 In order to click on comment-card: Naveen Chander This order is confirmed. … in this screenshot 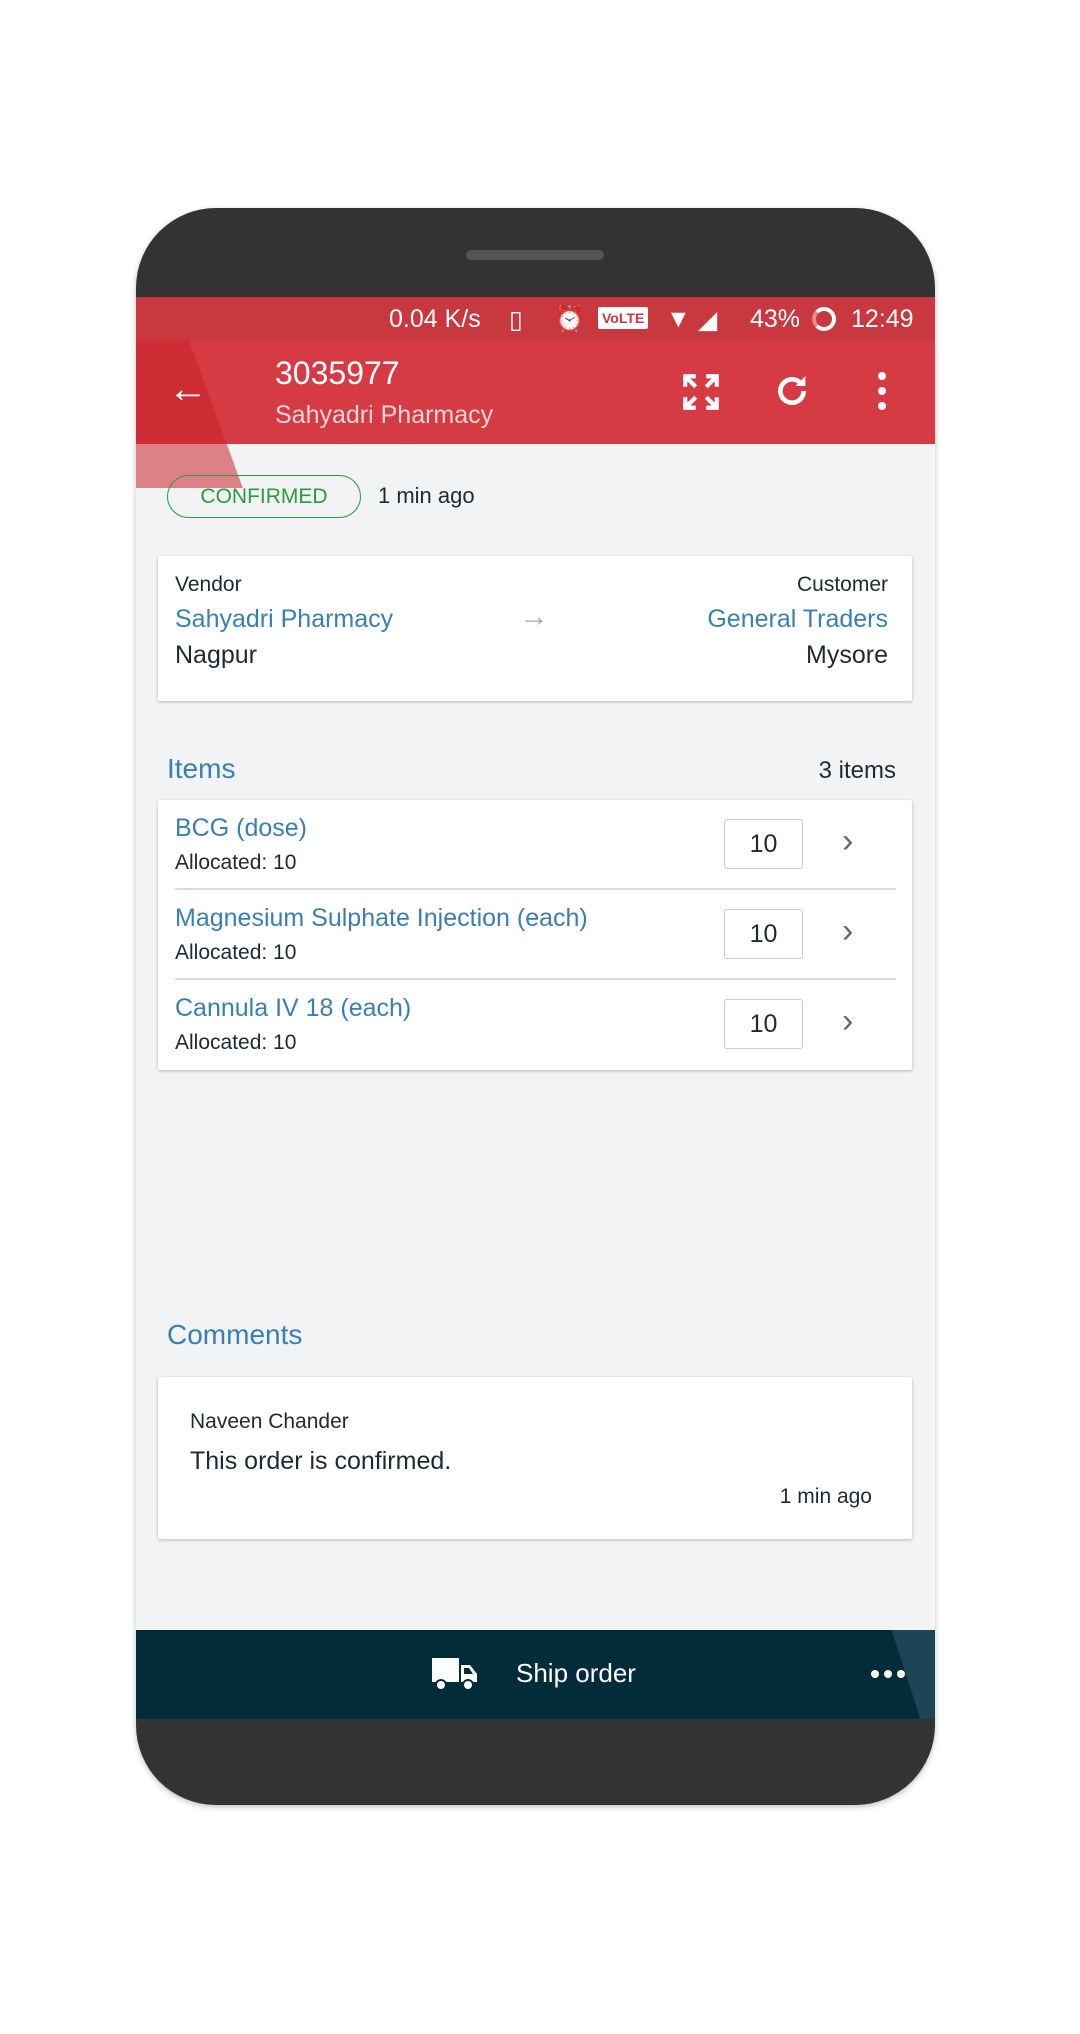, I will do `click(535, 1458)`.